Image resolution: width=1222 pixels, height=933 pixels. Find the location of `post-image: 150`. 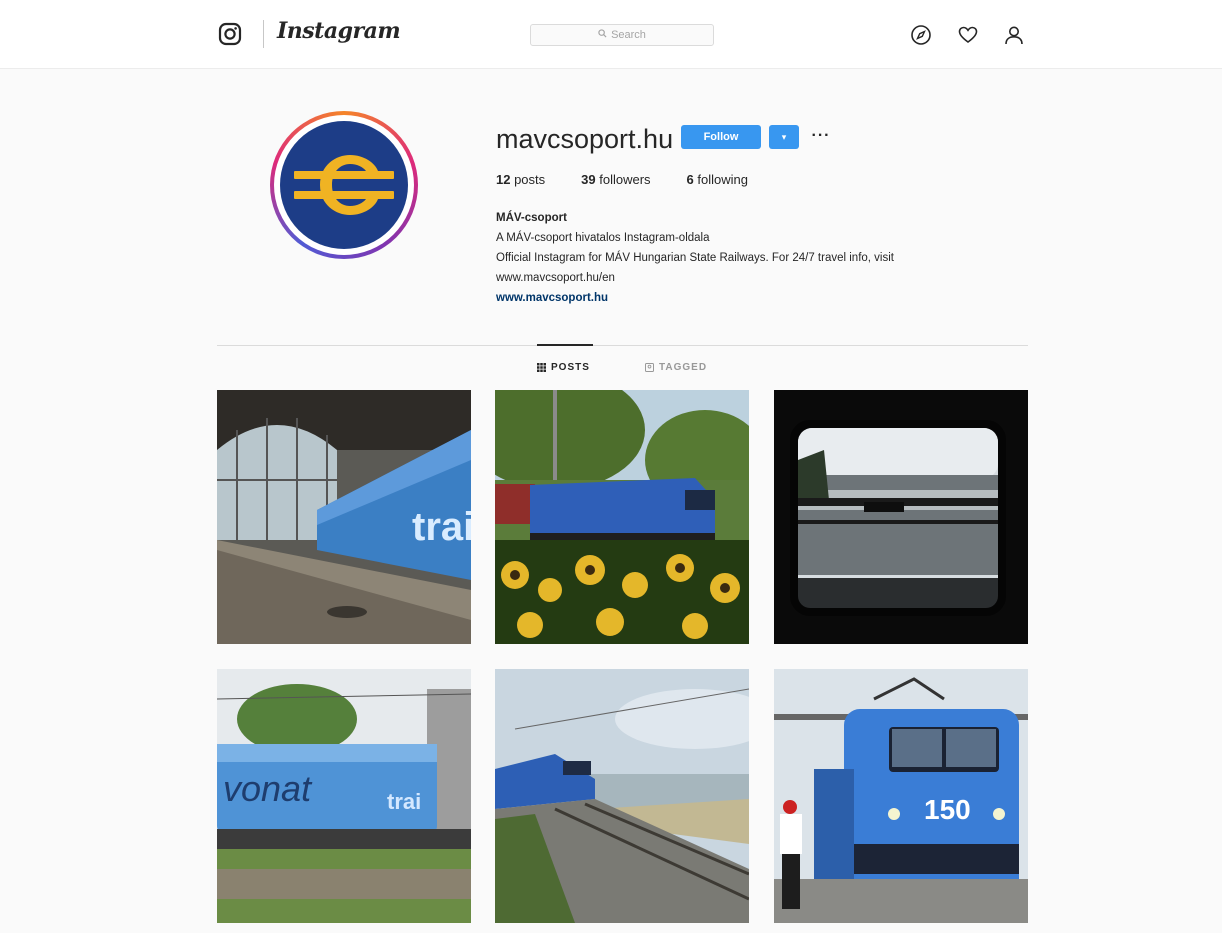

post-image: 150 is located at coordinates (901, 796).